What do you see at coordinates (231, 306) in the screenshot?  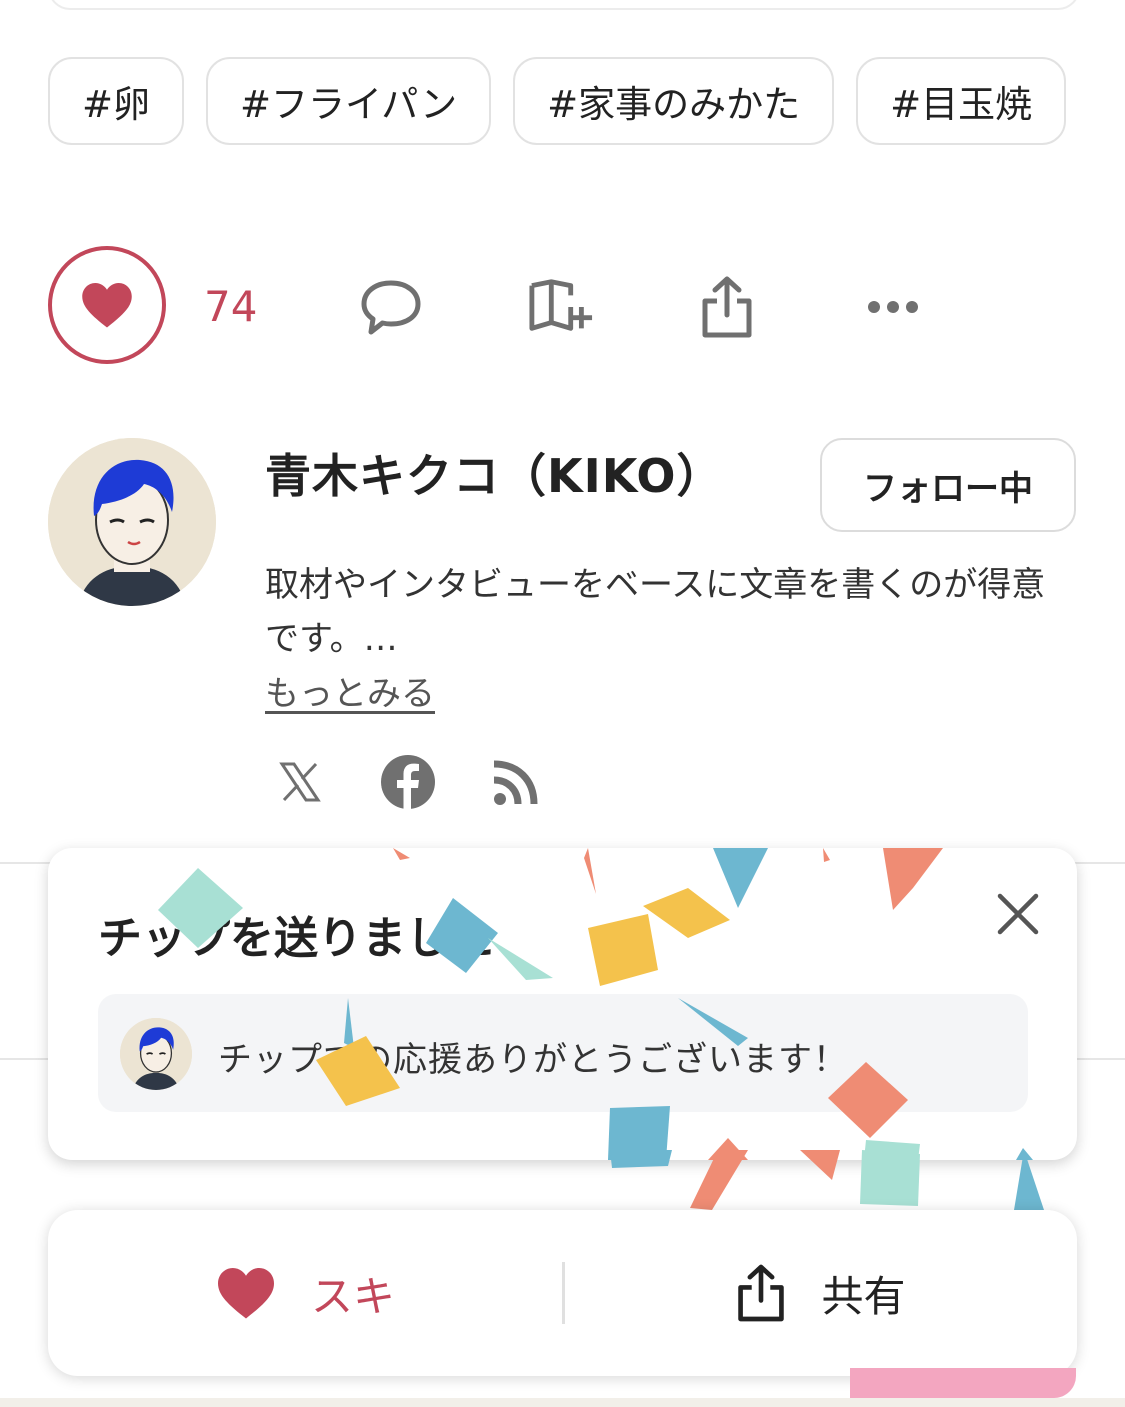 I see `like-count: 74` at bounding box center [231, 306].